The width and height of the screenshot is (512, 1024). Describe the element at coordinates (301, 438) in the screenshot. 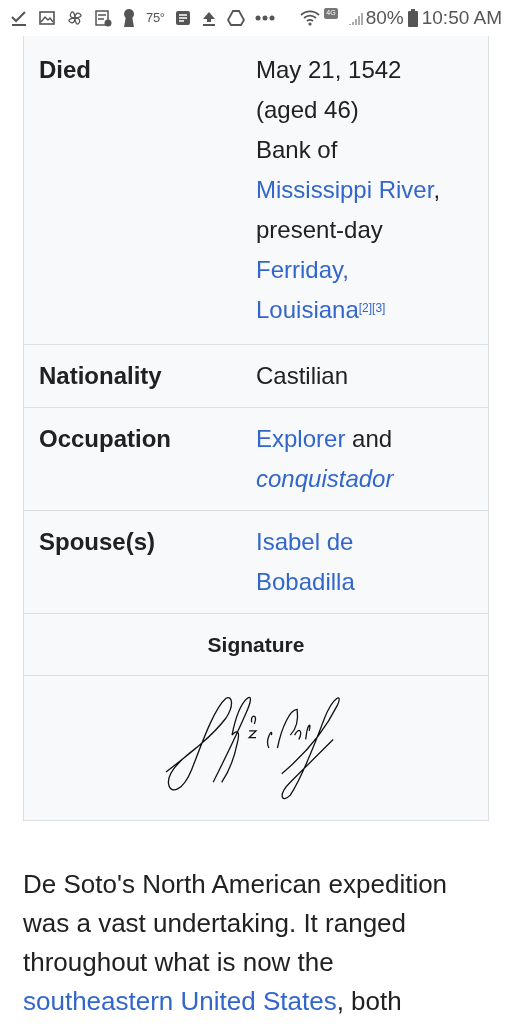

I see `link: Explorer` at that location.